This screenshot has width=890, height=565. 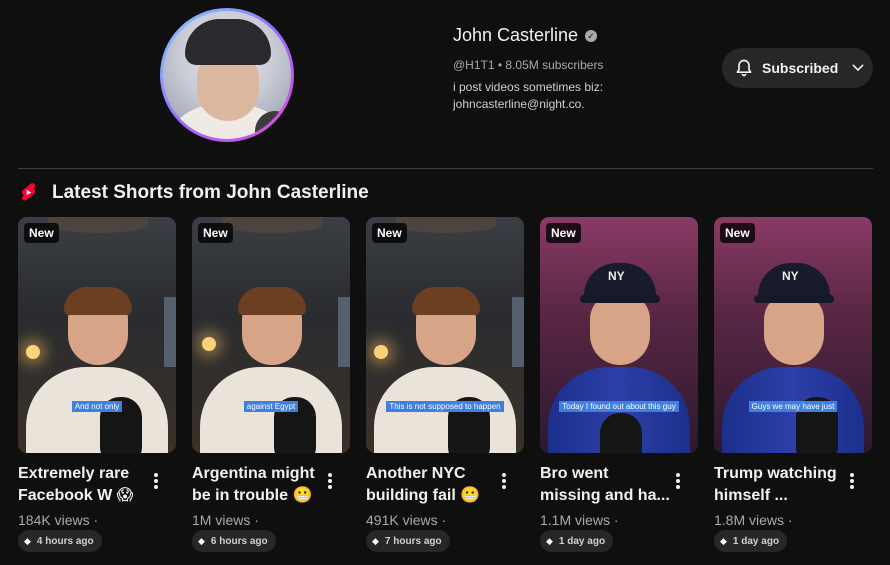 I want to click on subscribed-label: Subscribed, so click(x=800, y=68).